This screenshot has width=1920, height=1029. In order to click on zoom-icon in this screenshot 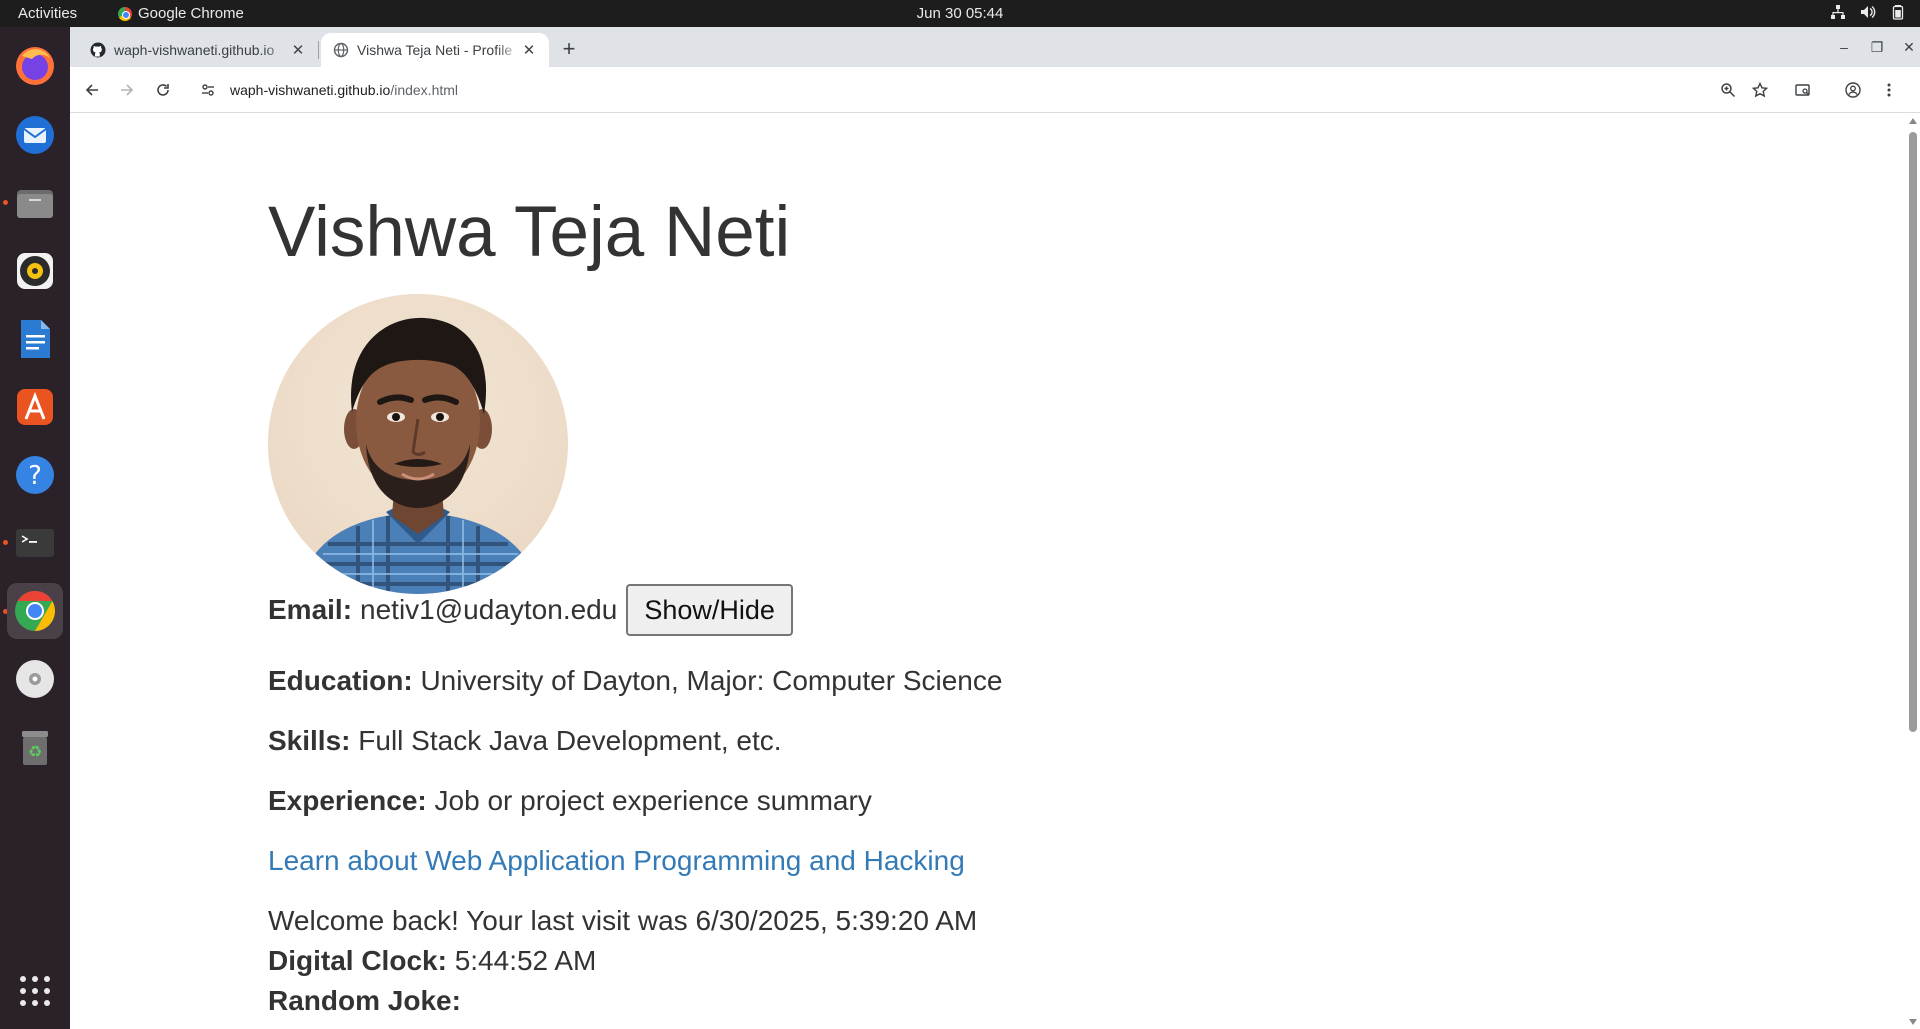, I will do `click(1728, 90)`.